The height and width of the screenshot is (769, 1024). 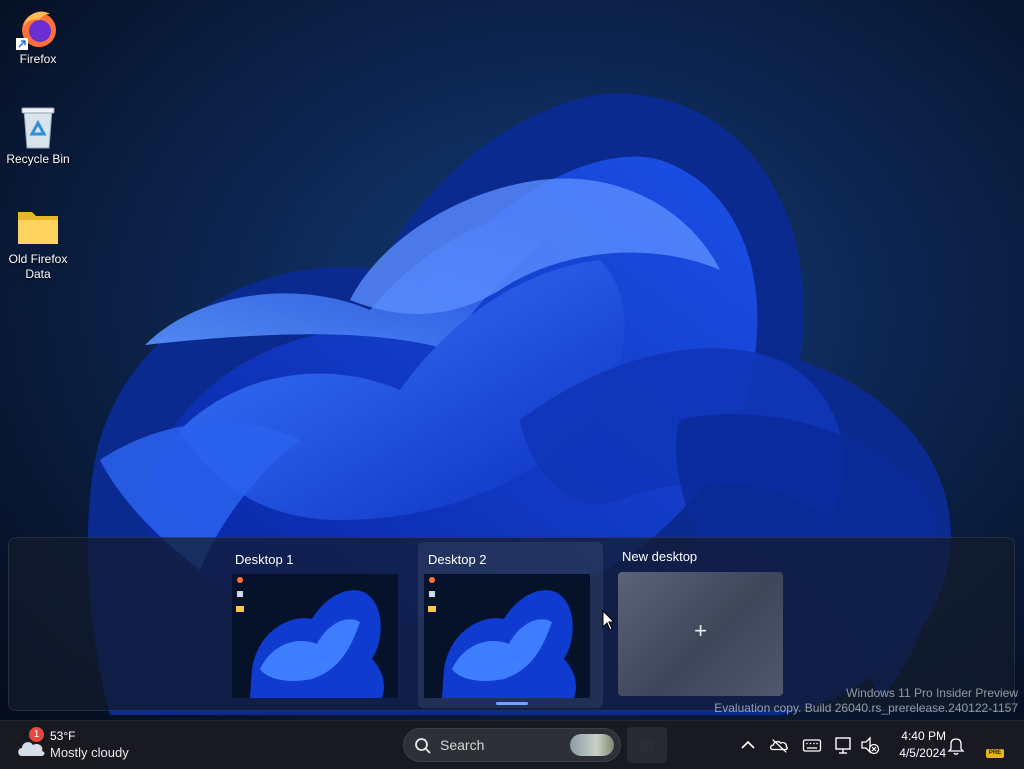 I want to click on desktop-icon-label: Old Firefox Data, so click(x=38, y=266).